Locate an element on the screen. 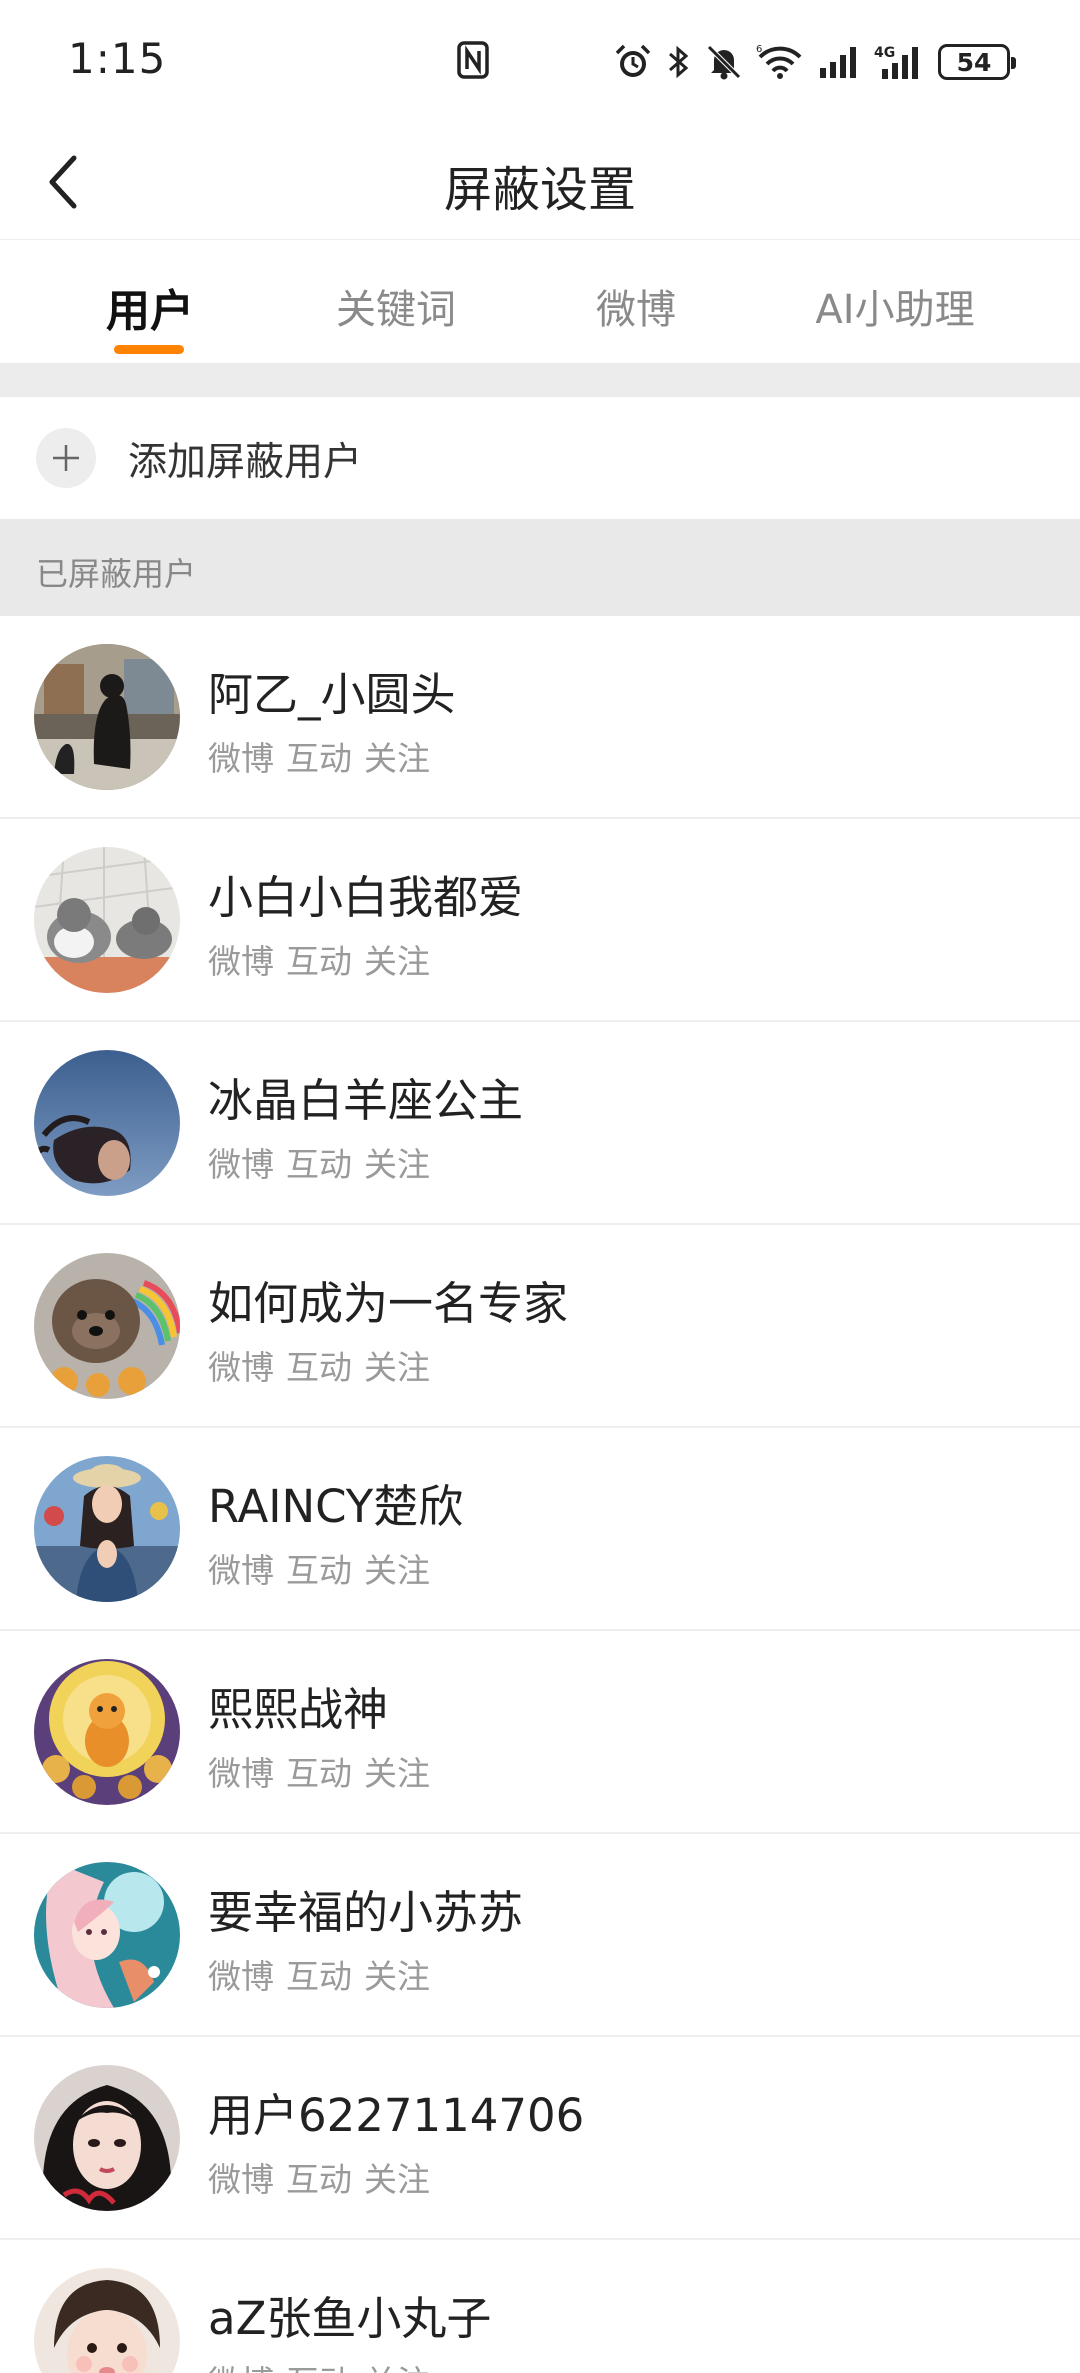  status-bar: 1:15 6 4G 54 is located at coordinates (540, 60).